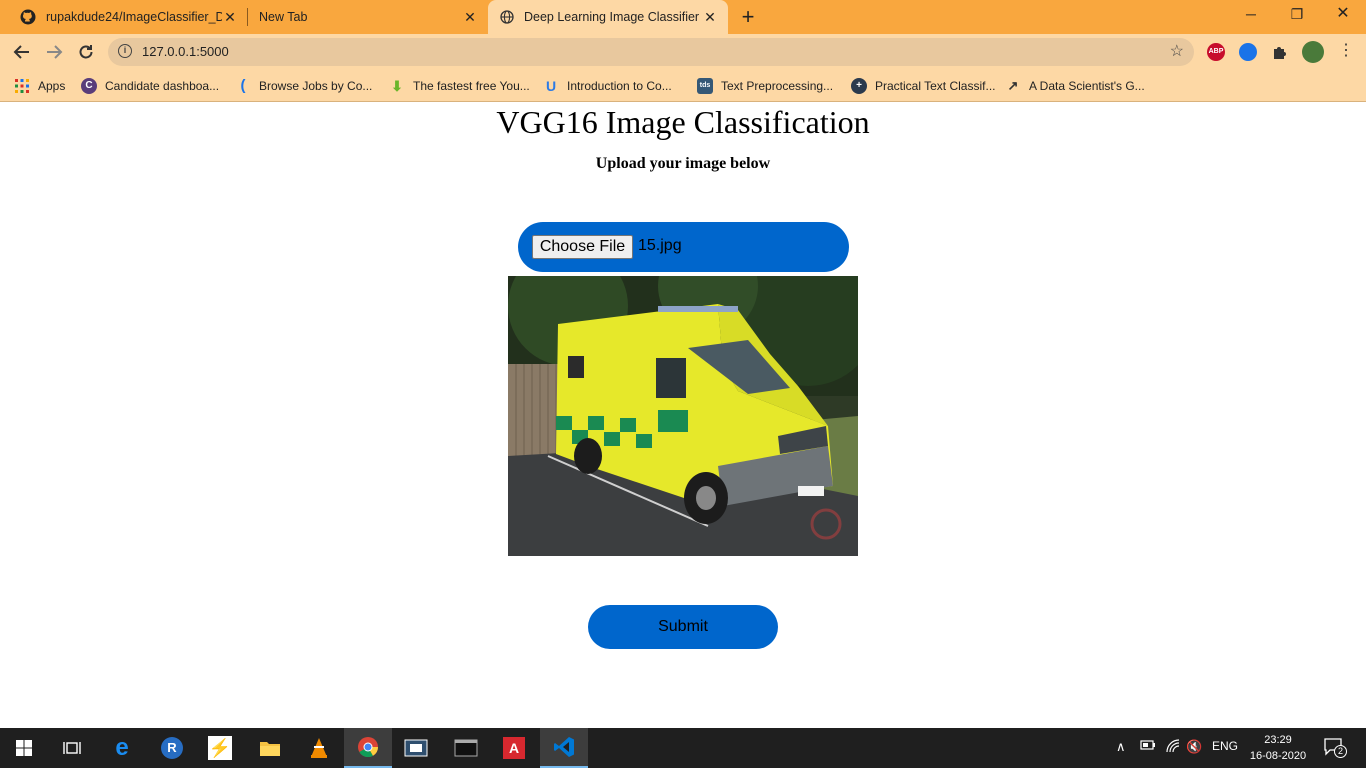 This screenshot has width=1366, height=768. What do you see at coordinates (416, 748) in the screenshot?
I see `video-editor-icon` at bounding box center [416, 748].